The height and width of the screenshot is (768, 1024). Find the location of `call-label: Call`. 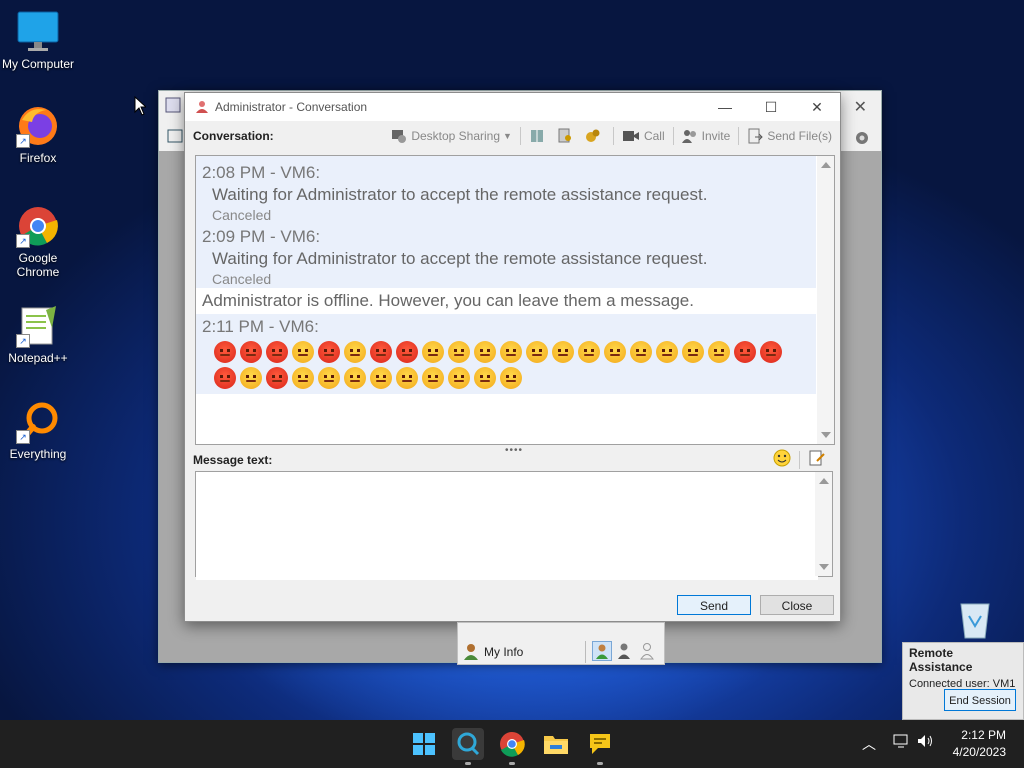

call-label: Call is located at coordinates (654, 136).